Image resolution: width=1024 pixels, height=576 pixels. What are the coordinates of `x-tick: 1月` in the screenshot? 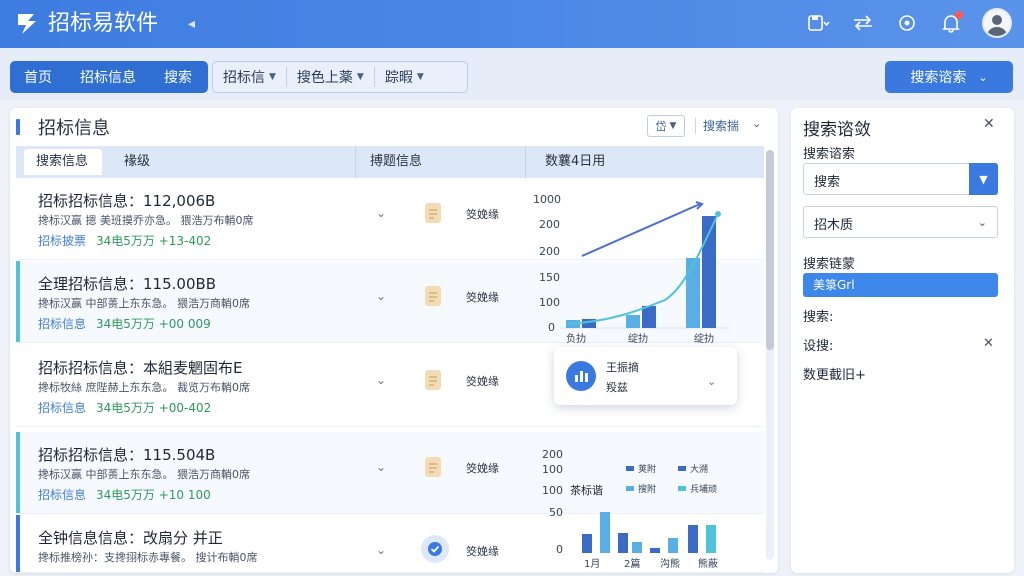 It's located at (592, 564).